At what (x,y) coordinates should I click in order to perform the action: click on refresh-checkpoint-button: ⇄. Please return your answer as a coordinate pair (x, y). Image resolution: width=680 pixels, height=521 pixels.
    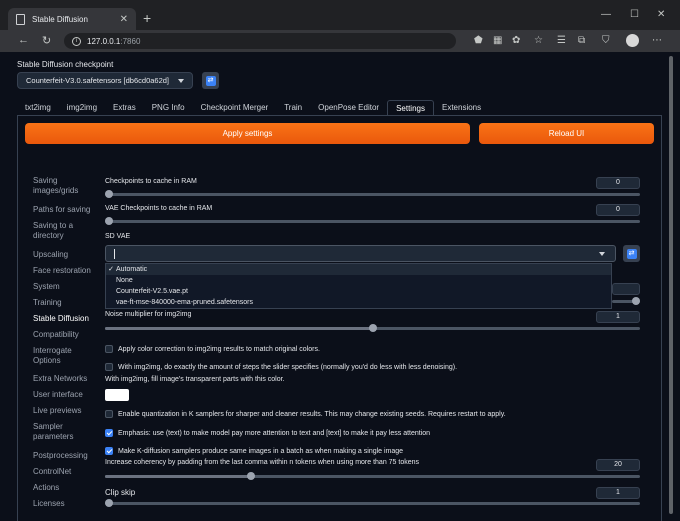
    Looking at the image, I should click on (210, 80).